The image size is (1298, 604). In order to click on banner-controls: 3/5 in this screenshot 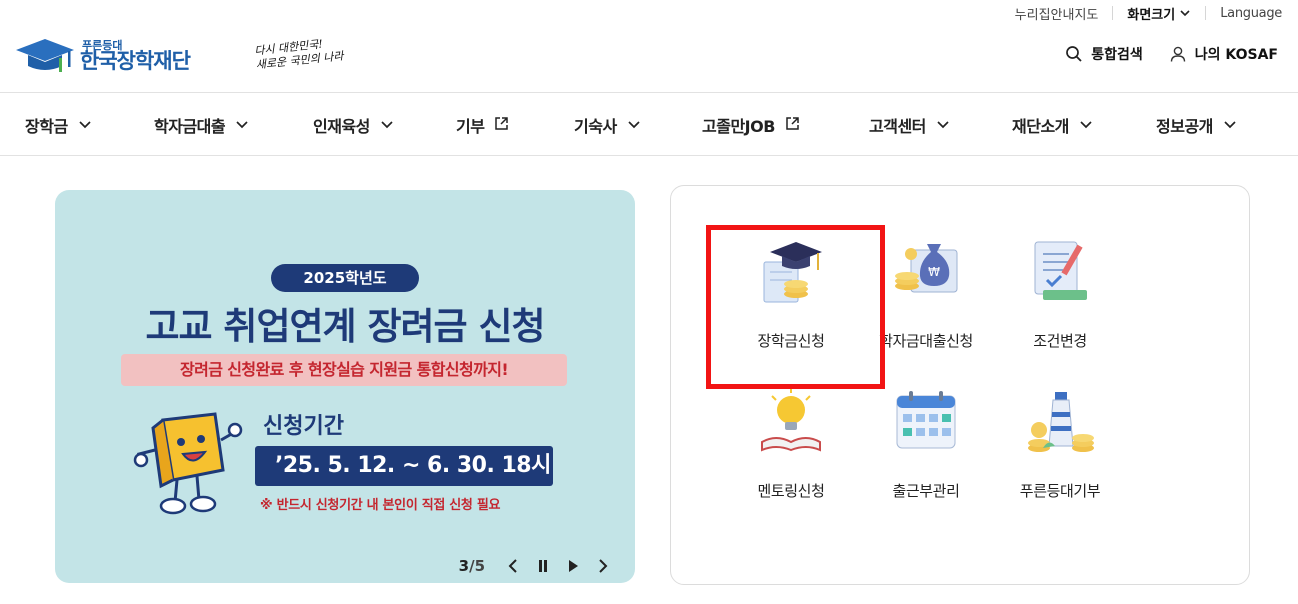, I will do `click(535, 566)`.